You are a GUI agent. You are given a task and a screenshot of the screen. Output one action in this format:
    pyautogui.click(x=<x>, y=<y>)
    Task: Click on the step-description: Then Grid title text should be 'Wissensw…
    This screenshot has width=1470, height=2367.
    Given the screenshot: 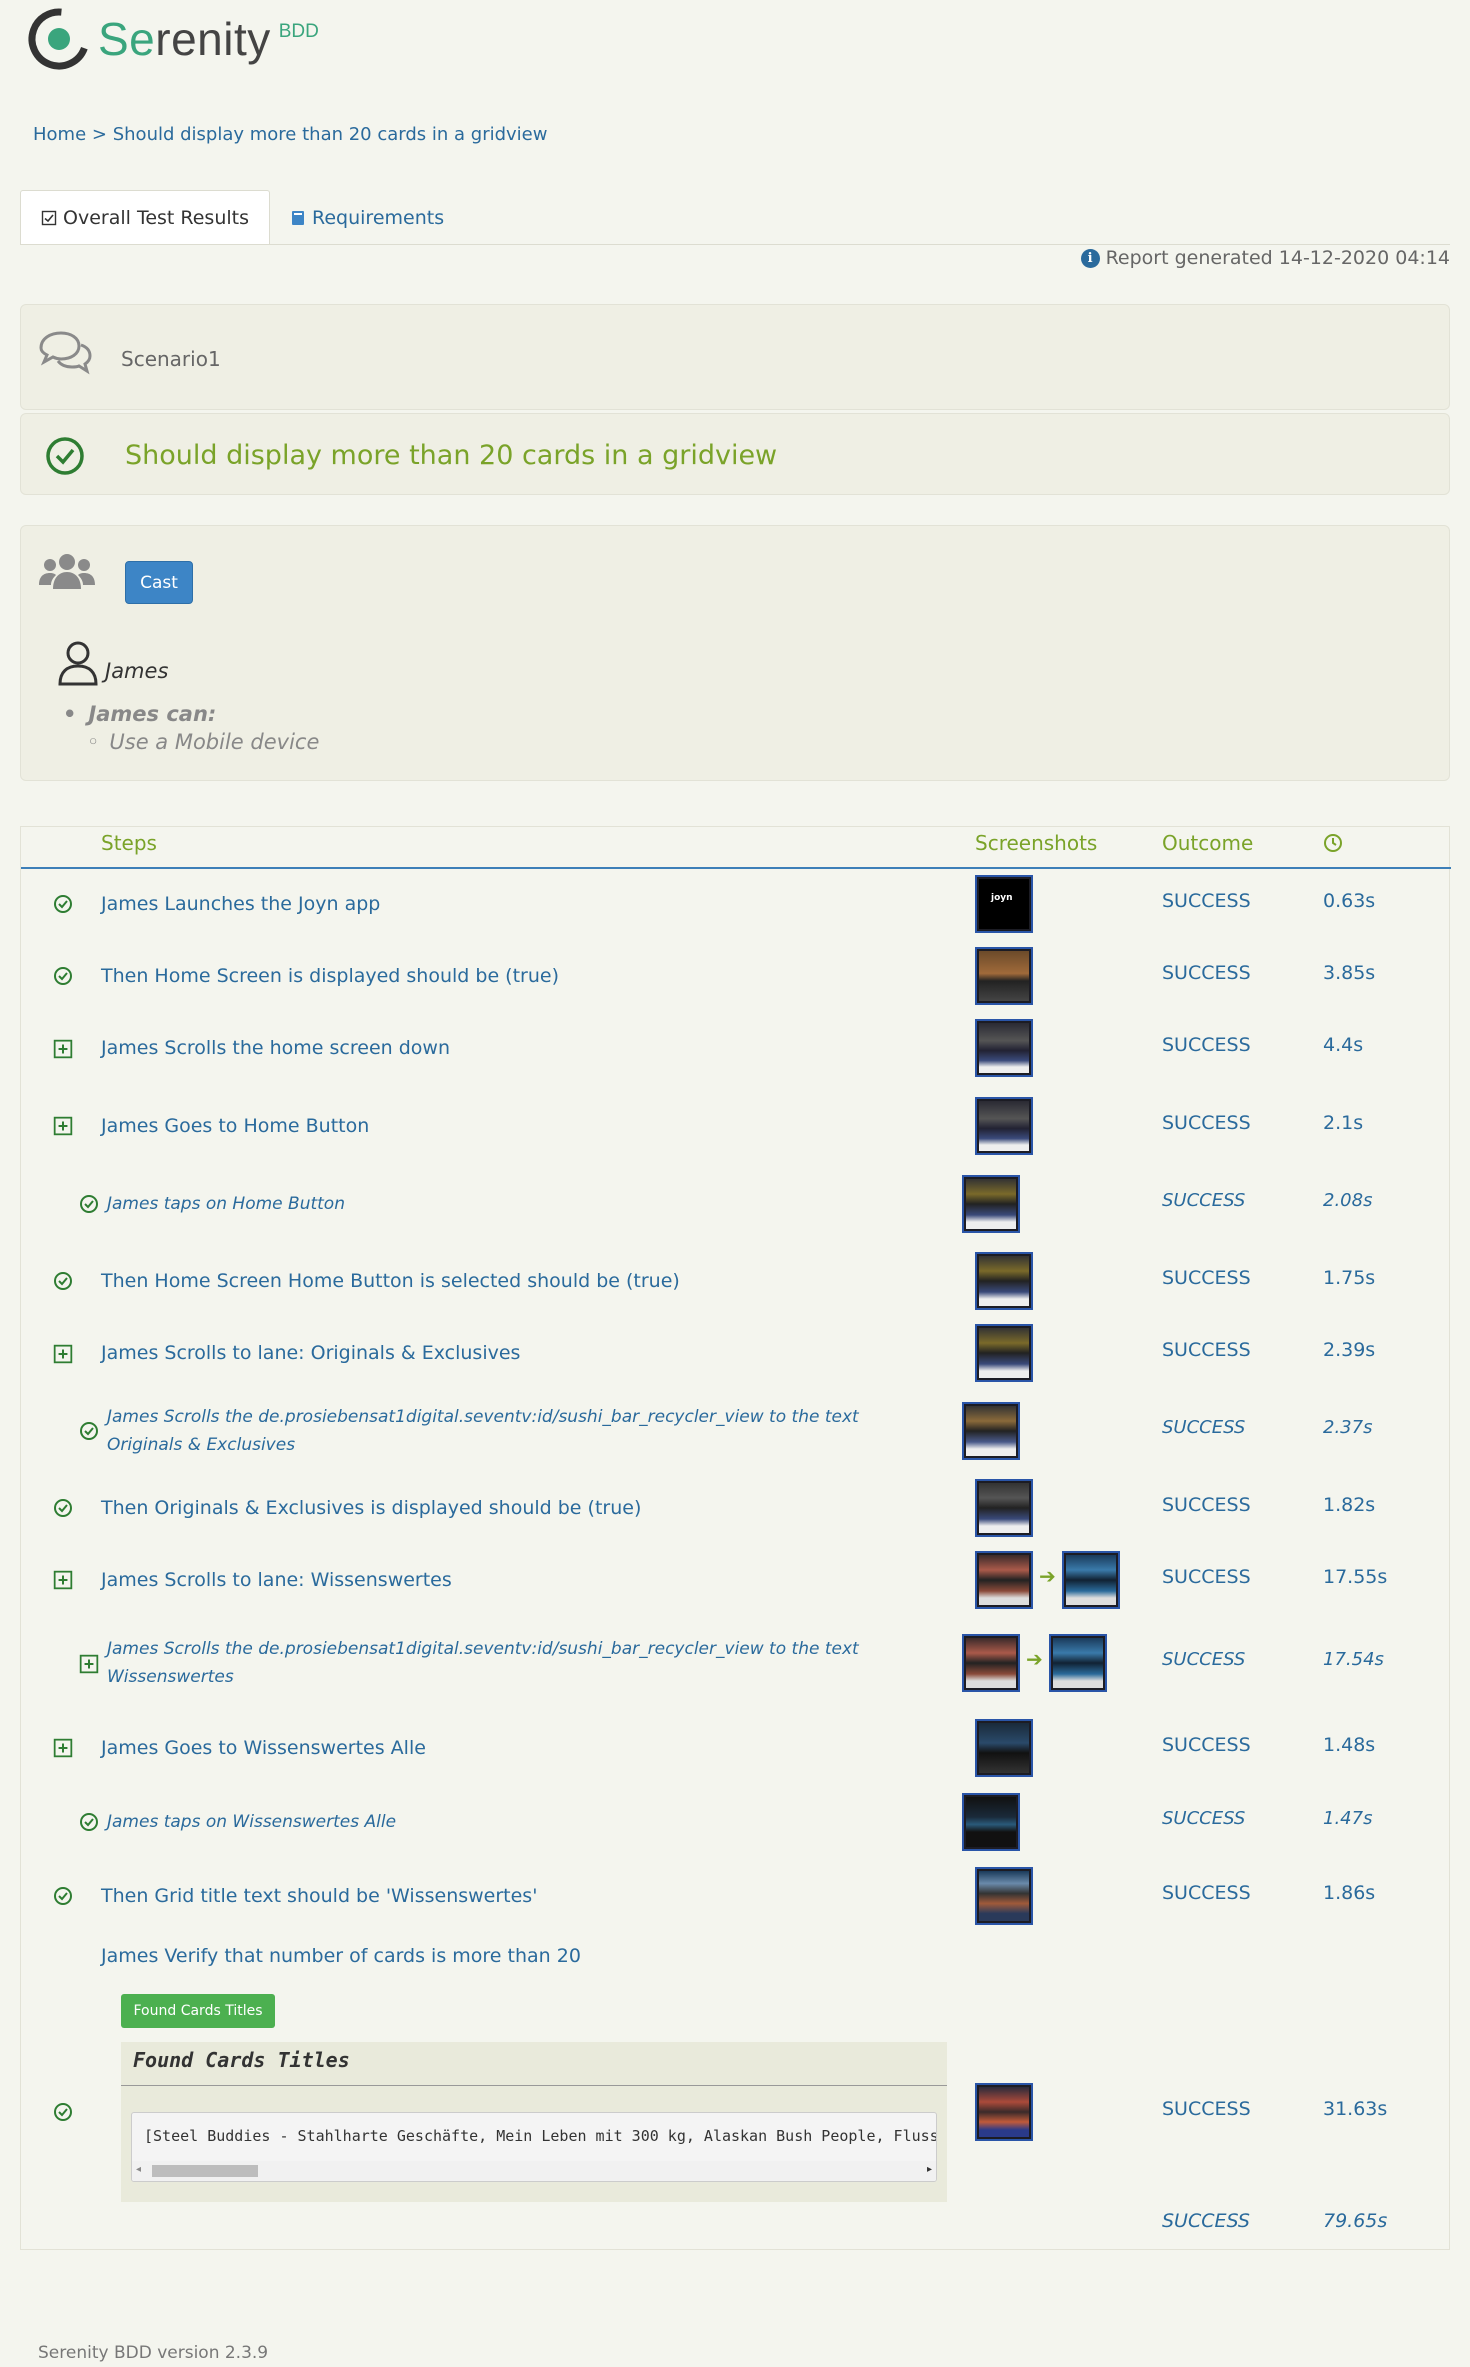 What is the action you would take?
    pyautogui.click(x=319, y=1896)
    